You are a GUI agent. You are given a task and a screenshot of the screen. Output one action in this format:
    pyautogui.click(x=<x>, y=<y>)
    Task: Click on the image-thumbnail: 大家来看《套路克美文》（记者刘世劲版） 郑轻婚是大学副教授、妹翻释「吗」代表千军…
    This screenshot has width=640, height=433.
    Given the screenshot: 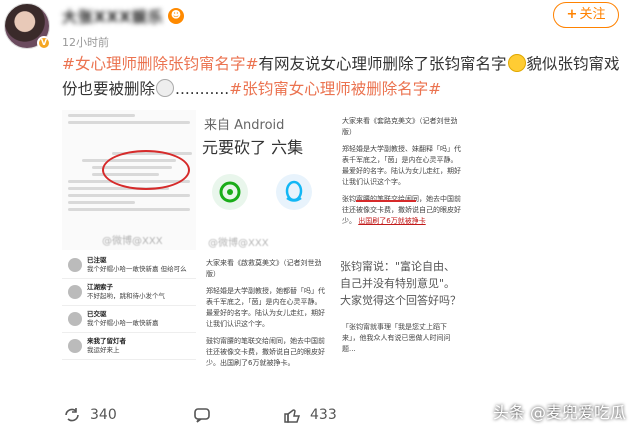 What is the action you would take?
    pyautogui.click(x=401, y=180)
    